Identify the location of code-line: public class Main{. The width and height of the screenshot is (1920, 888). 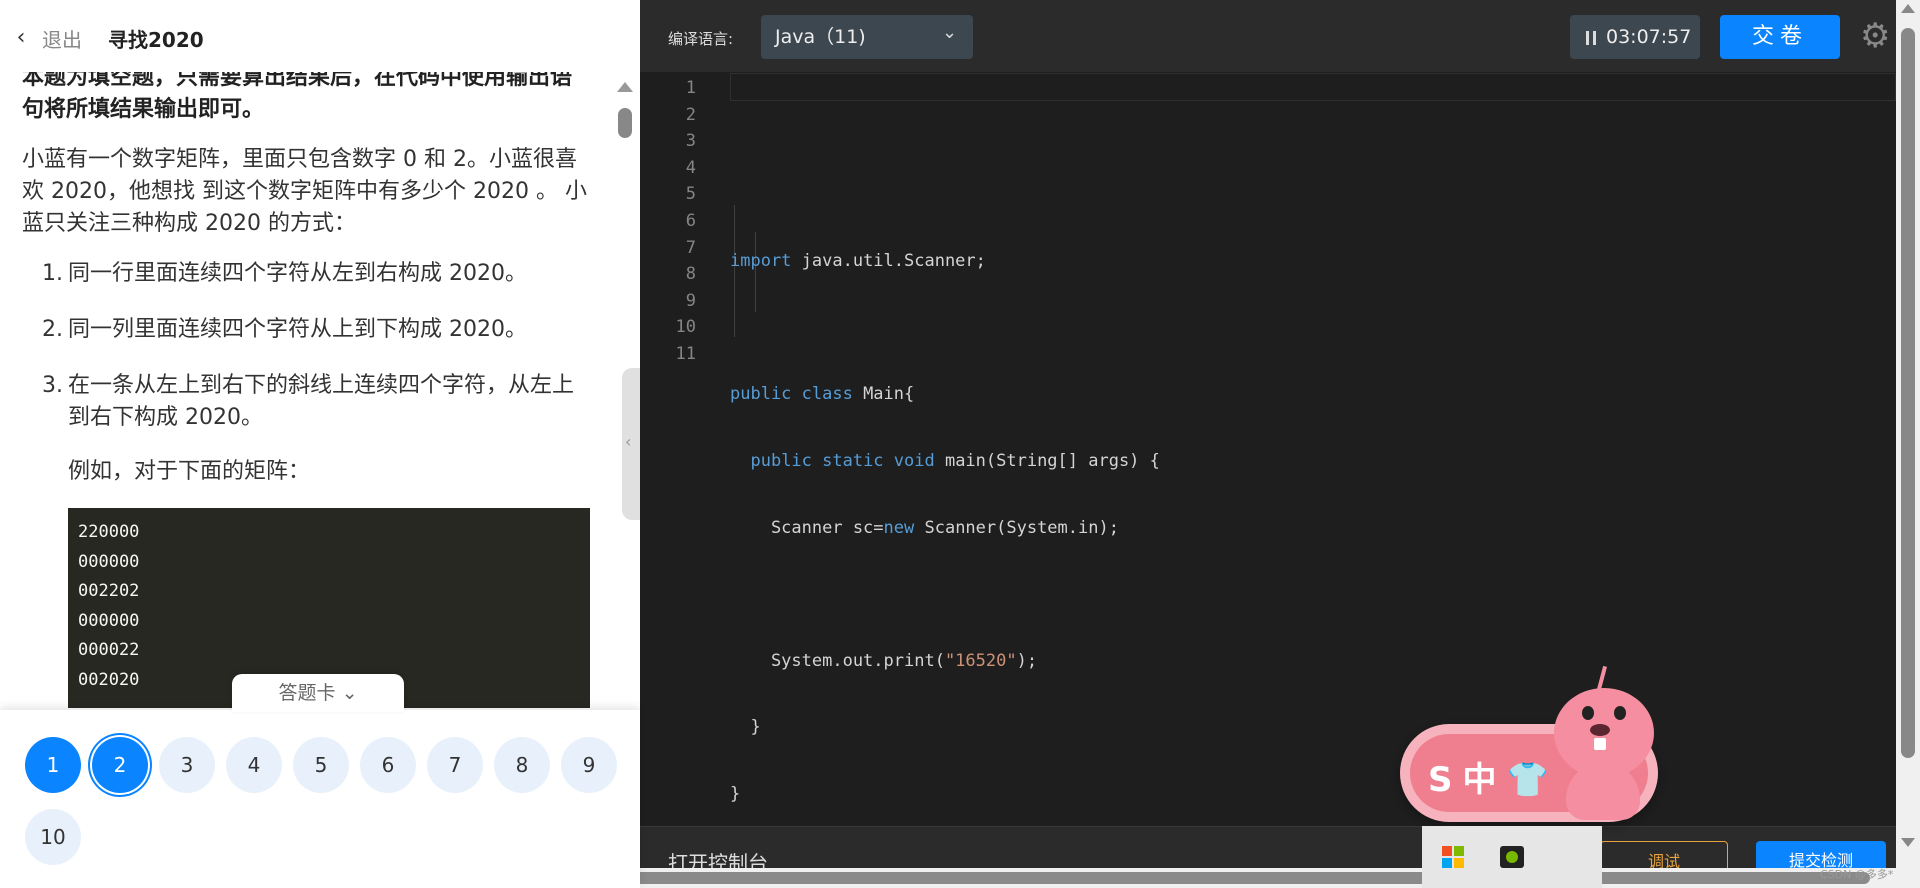
(822, 394).